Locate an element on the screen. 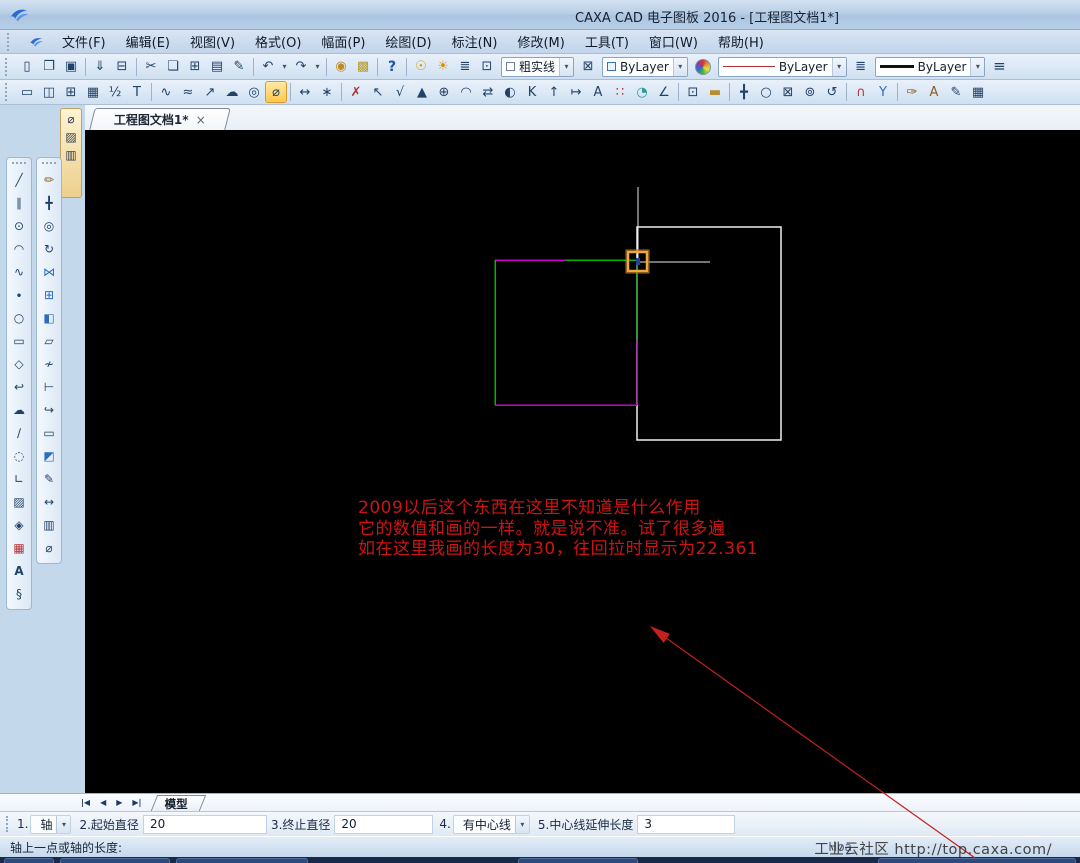 Image resolution: width=1080 pixels, height=863 pixels. menu-tools: 工具(T) is located at coordinates (607, 41).